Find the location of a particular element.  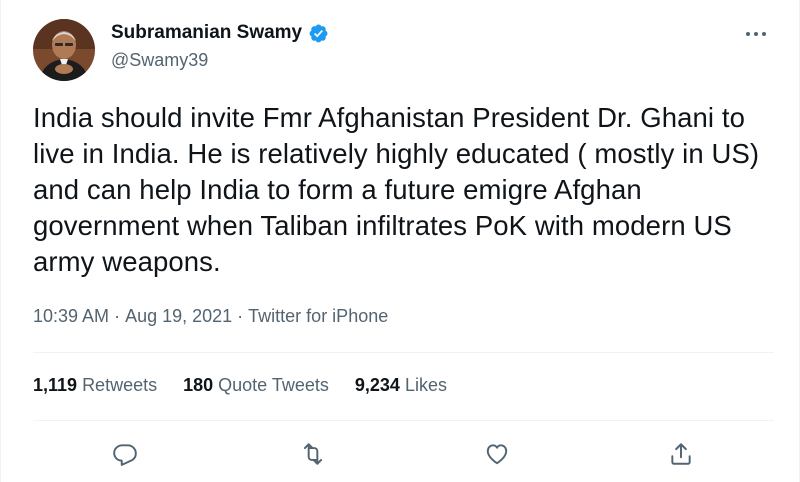

heart-icon is located at coordinates (497, 454).